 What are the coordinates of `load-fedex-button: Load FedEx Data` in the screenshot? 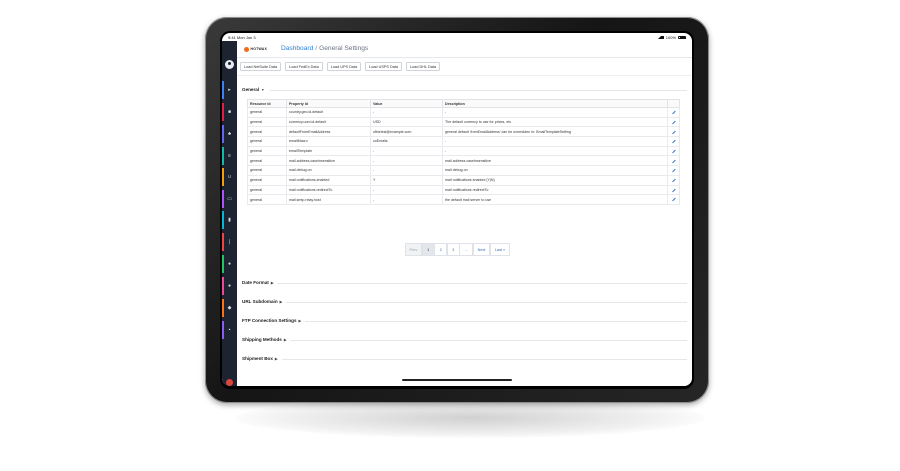 It's located at (304, 66).